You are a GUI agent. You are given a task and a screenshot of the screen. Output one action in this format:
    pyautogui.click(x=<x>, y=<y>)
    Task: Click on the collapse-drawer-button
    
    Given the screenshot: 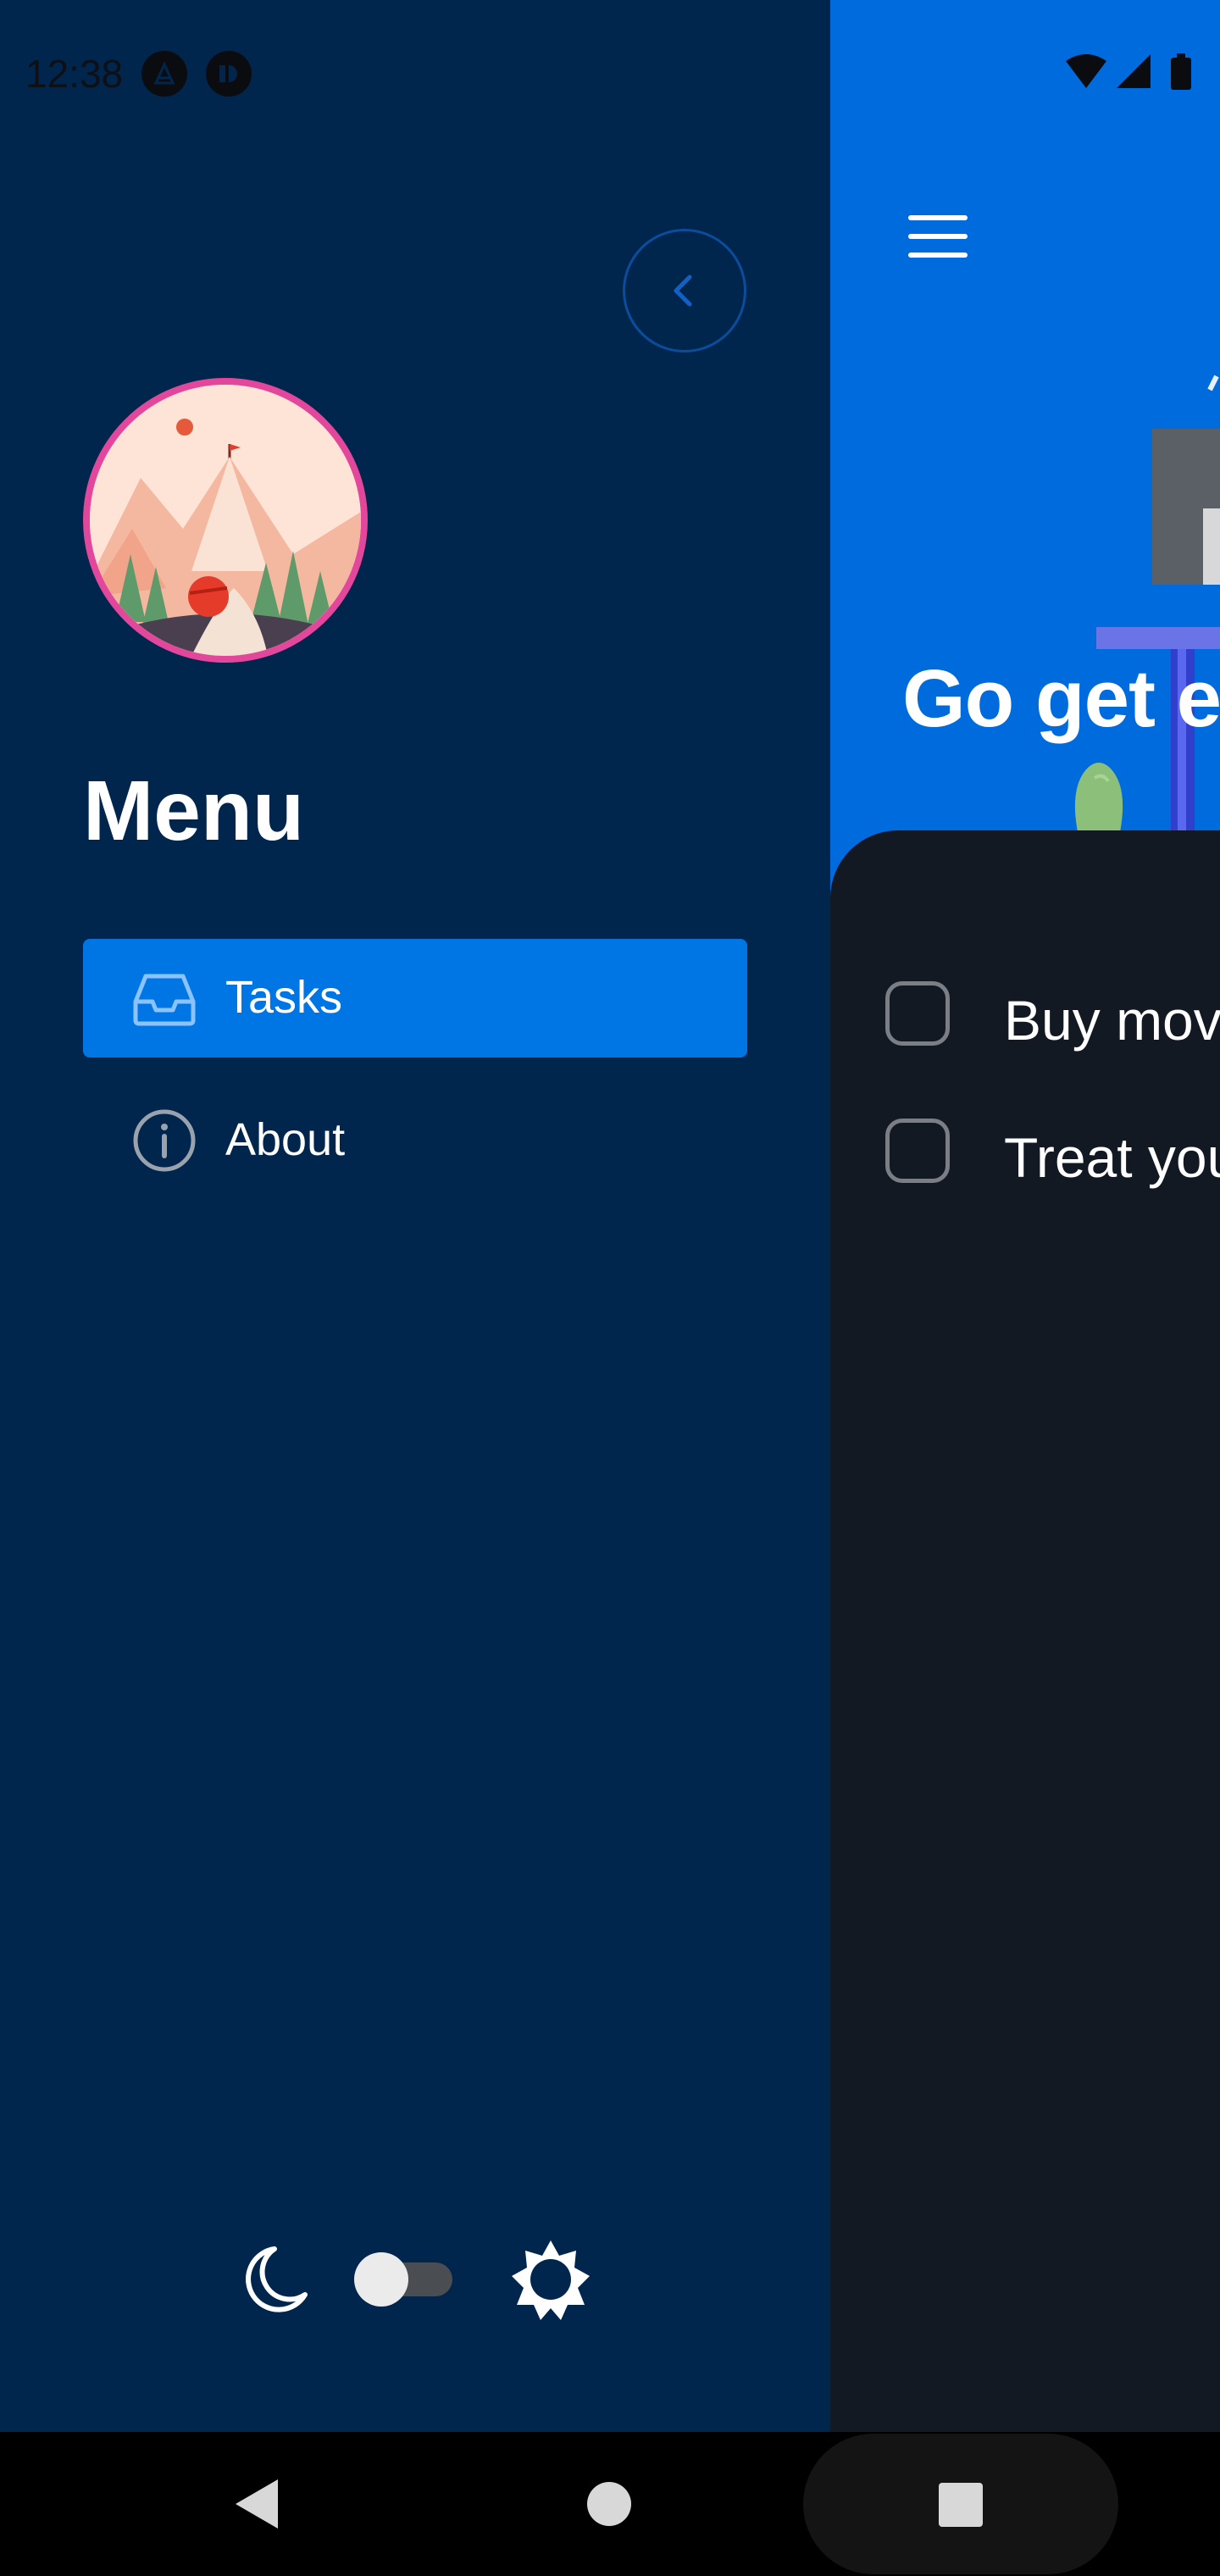 What is the action you would take?
    pyautogui.click(x=684, y=291)
    